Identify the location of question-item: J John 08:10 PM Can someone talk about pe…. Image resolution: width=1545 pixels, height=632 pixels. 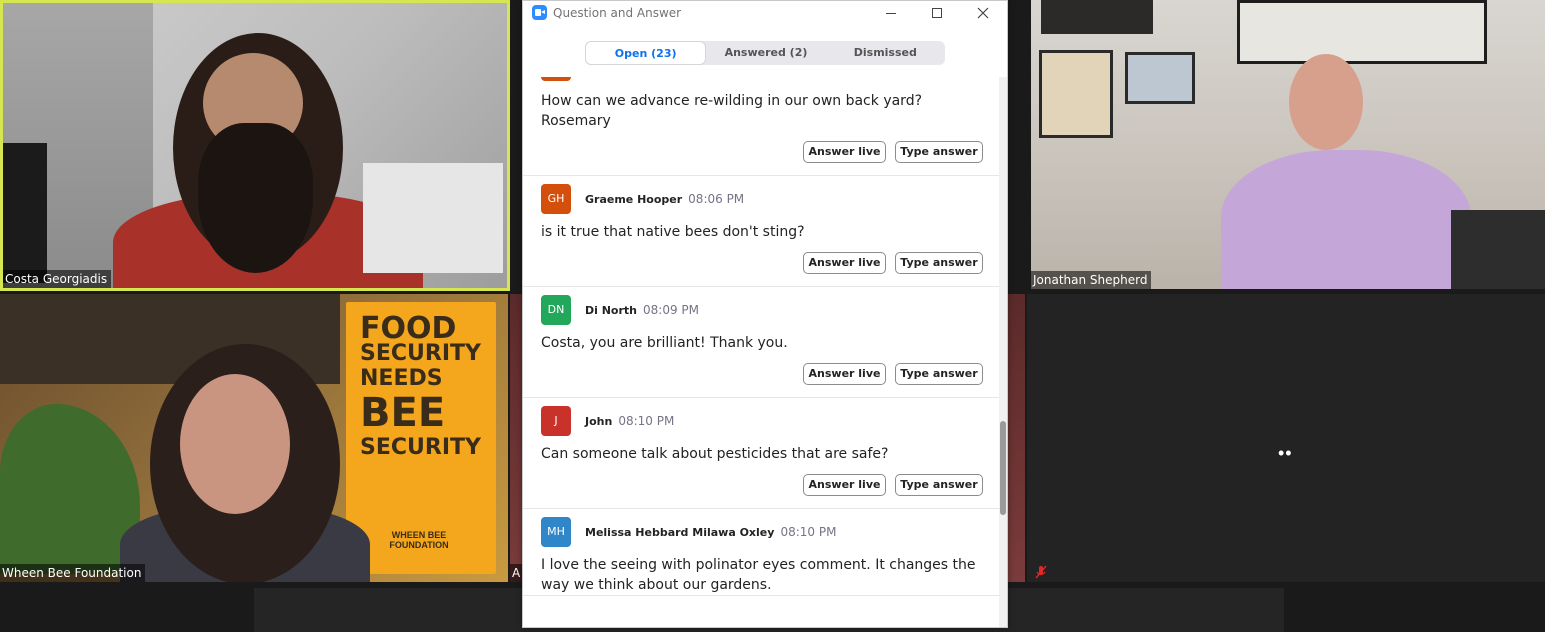
(761, 453).